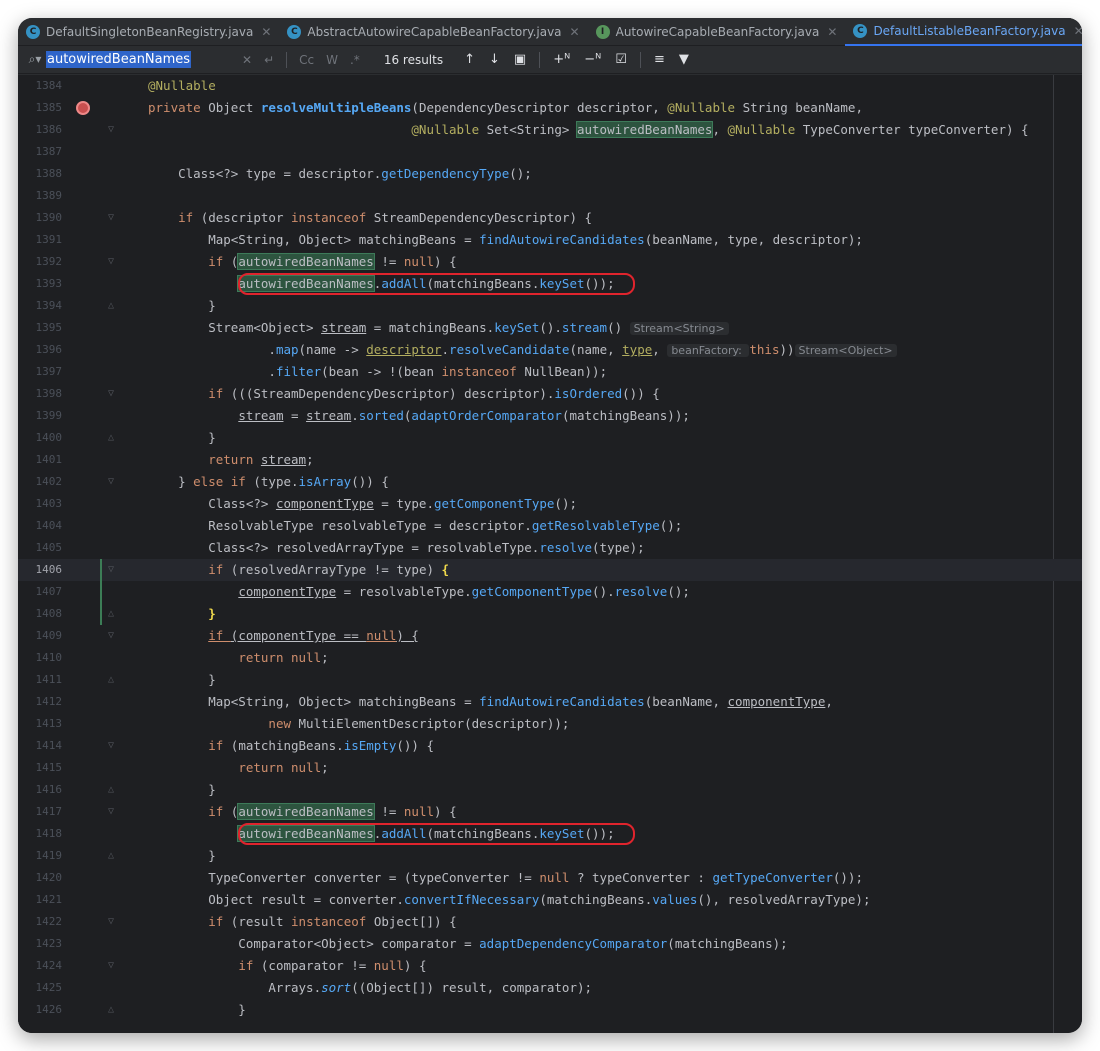 This screenshot has height=1051, width=1100. I want to click on select-all-occurrences-icon: ☑, so click(621, 59).